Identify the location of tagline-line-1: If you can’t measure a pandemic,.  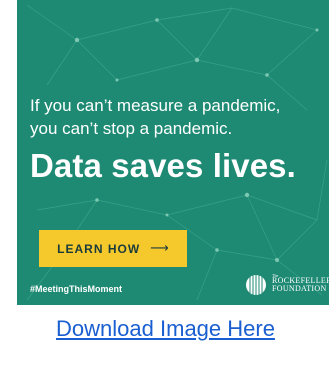
(155, 105).